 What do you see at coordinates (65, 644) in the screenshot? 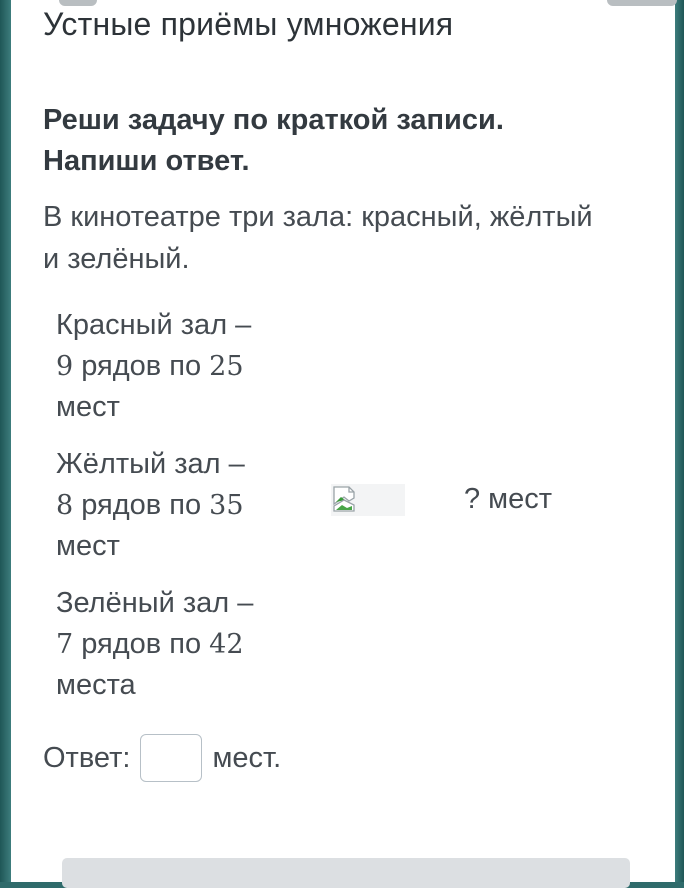
I see `hall-rows: 7` at bounding box center [65, 644].